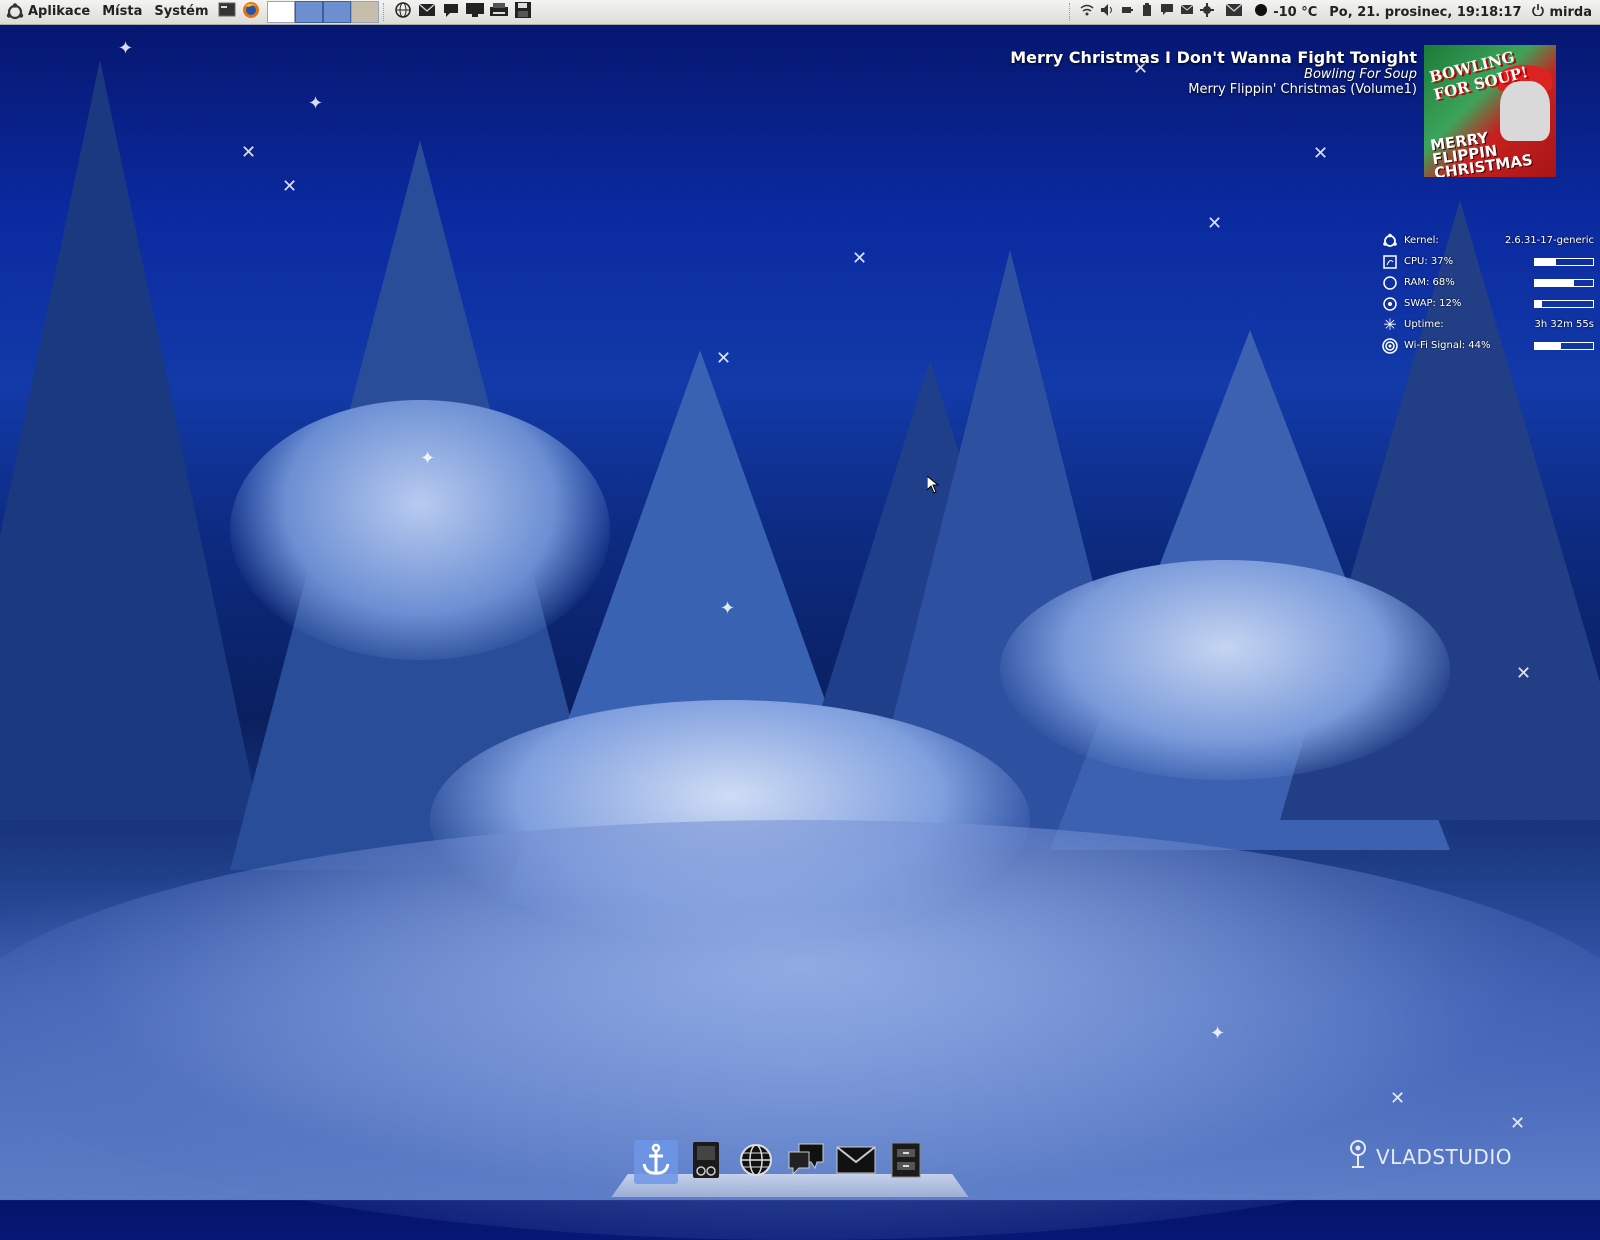 The height and width of the screenshot is (1240, 1600). Describe the element at coordinates (1358, 1156) in the screenshot. I see `vladstudio-logo-icon` at that location.